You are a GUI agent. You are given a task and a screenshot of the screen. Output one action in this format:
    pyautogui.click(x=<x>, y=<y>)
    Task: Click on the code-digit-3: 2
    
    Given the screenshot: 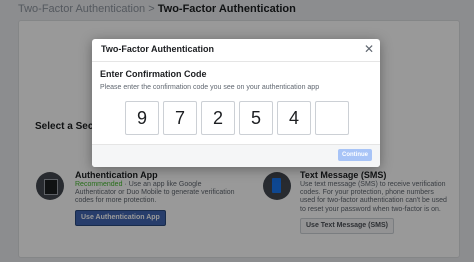 What is the action you would take?
    pyautogui.click(x=218, y=118)
    